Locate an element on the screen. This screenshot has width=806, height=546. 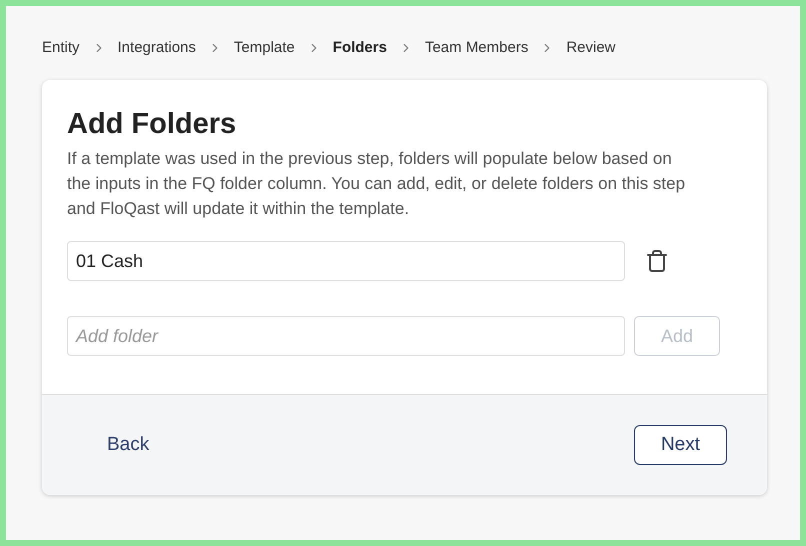
breadcrumb-link: Folders is located at coordinates (359, 48).